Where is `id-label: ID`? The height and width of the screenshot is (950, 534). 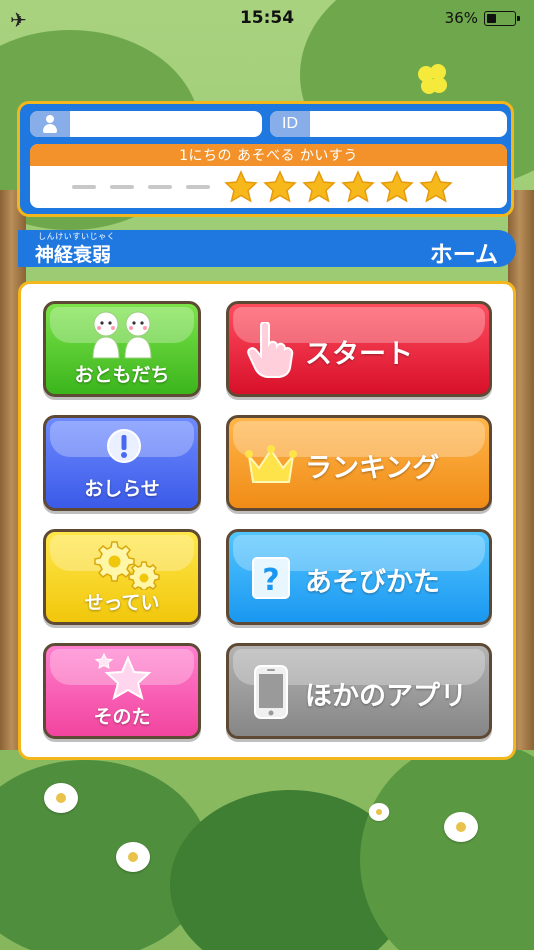 id-label: ID is located at coordinates (290, 124).